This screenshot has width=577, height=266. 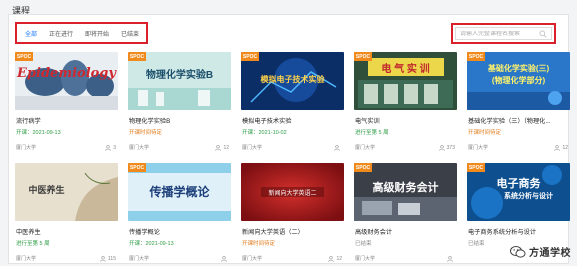 I want to click on course-name: 传播学概论, so click(x=179, y=231).